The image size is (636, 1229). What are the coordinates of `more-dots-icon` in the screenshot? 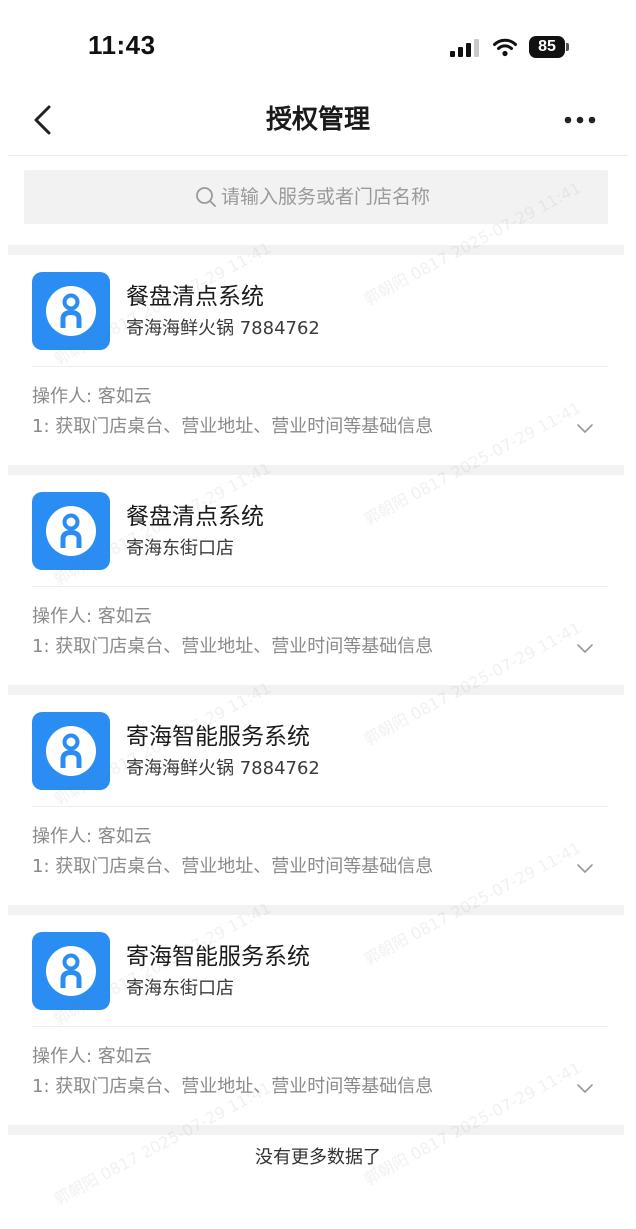 It's located at (580, 120).